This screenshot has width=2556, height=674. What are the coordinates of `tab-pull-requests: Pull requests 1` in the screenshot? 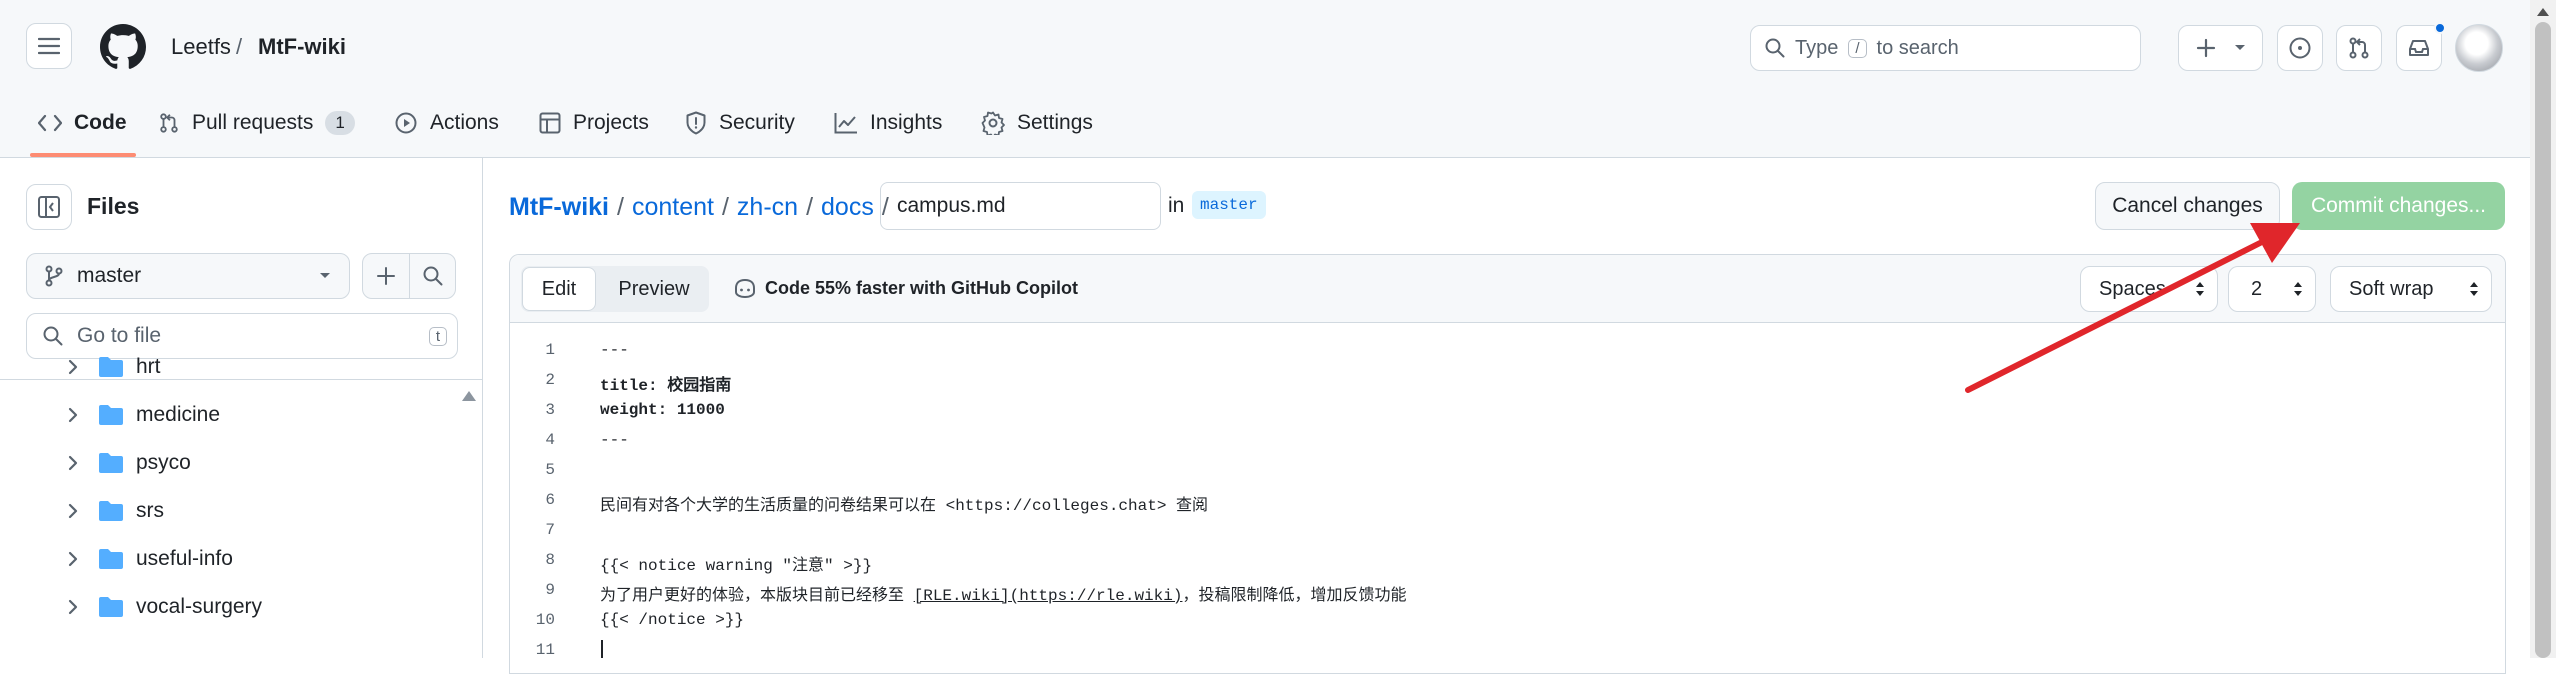 It's located at (256, 123).